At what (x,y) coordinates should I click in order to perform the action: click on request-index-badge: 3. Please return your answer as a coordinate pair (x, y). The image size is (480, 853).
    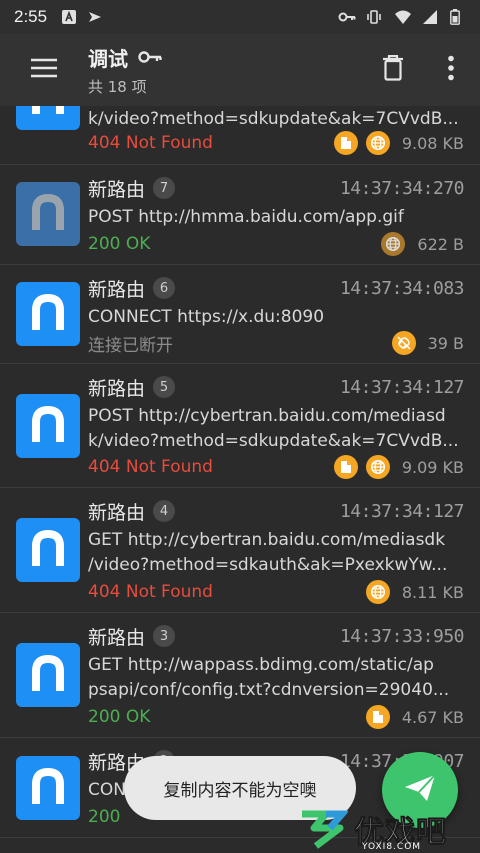
    Looking at the image, I should click on (164, 636).